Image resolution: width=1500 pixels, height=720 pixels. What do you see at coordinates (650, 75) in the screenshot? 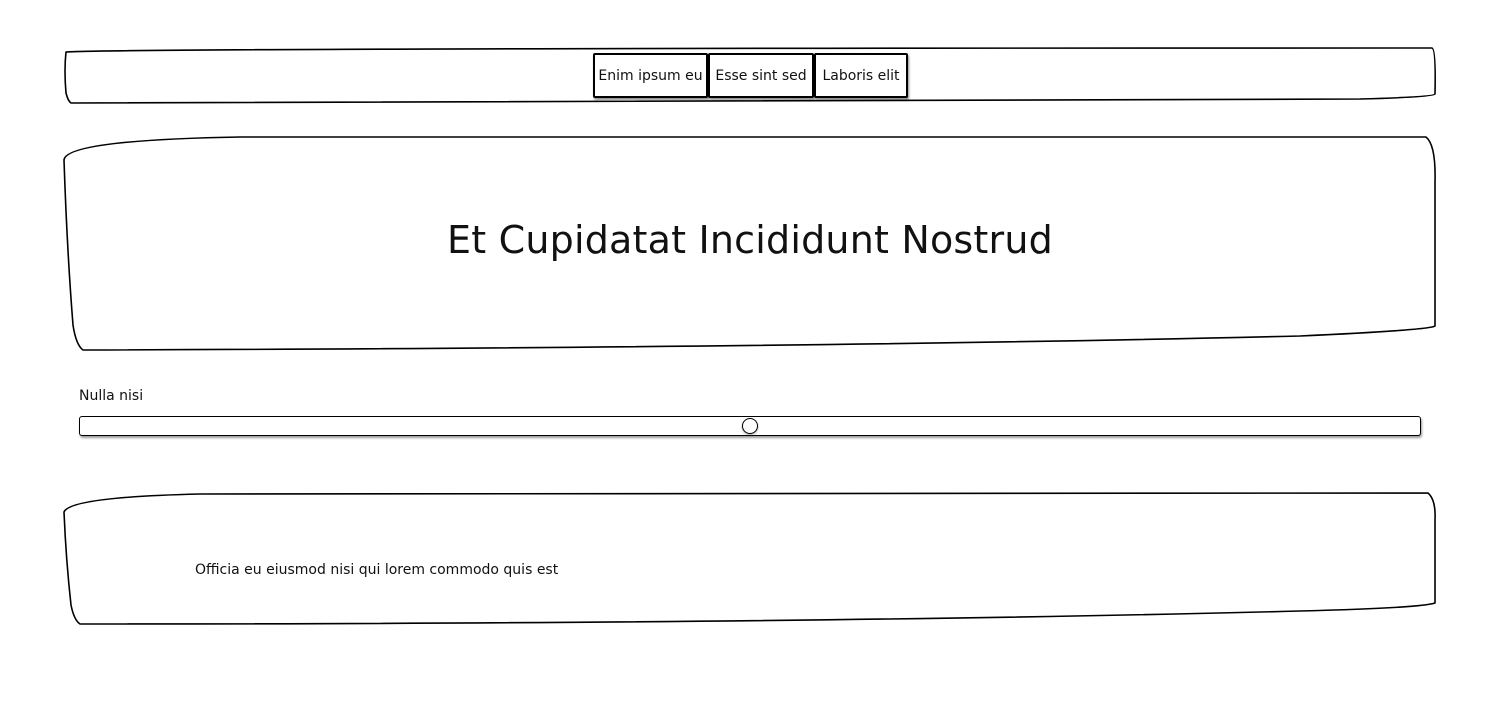
I see `nav-button-enim-ipsum-eu: Enim ipsum eu` at bounding box center [650, 75].